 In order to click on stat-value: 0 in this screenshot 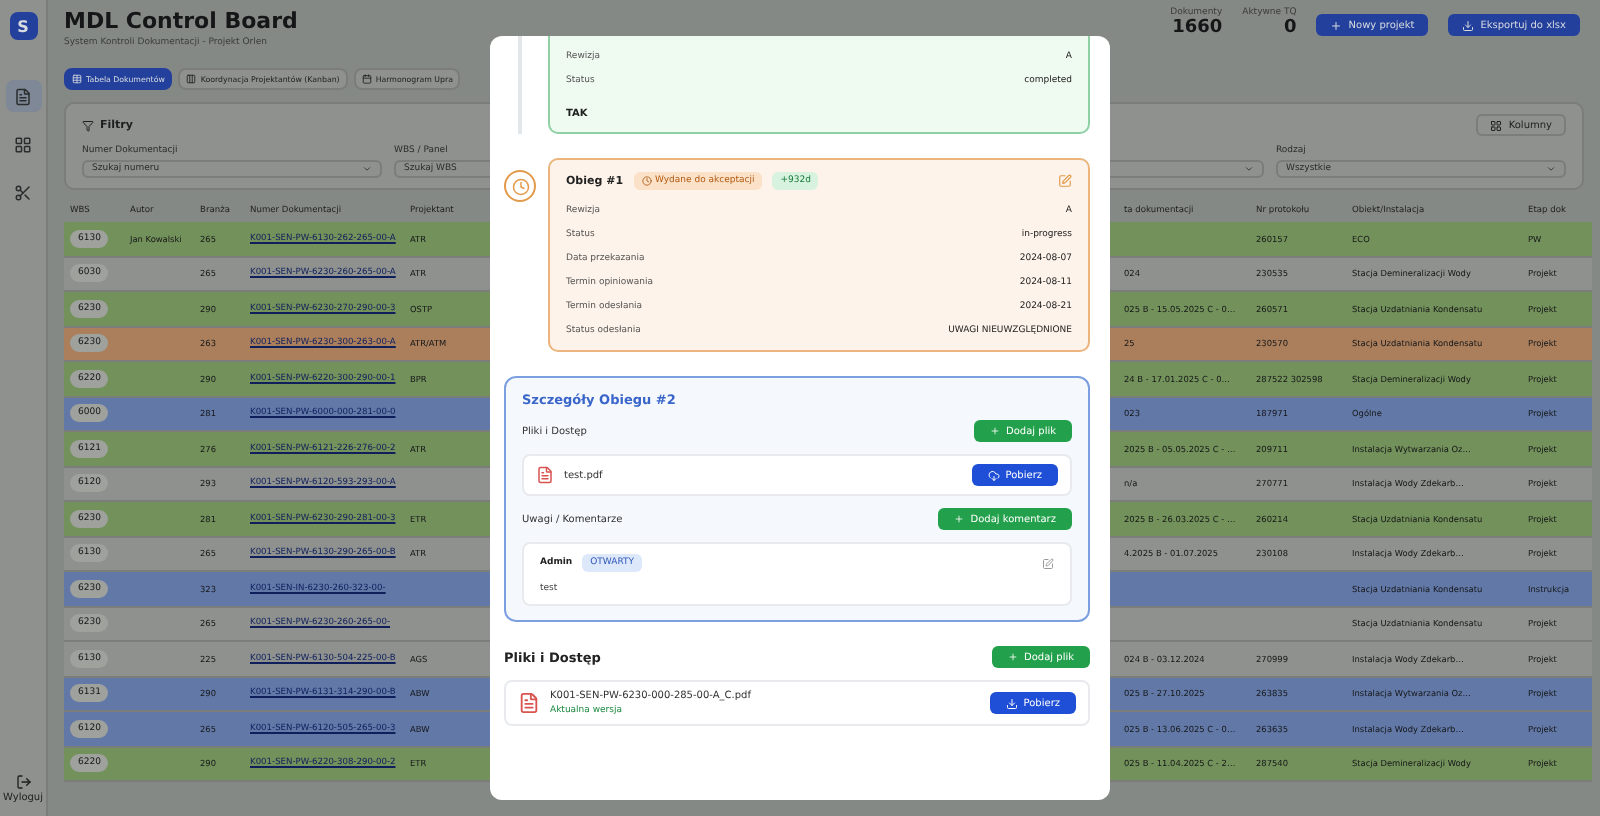, I will do `click(1290, 28)`.